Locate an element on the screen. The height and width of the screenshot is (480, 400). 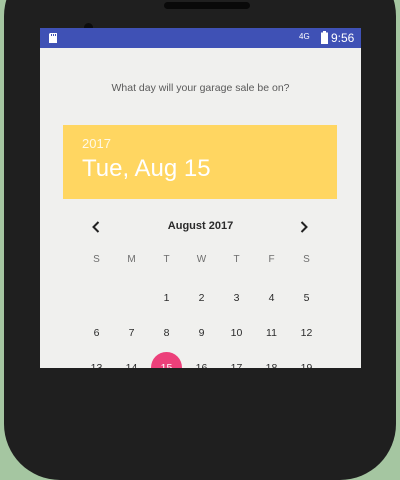
calendar-day: 3 is located at coordinates (236, 297).